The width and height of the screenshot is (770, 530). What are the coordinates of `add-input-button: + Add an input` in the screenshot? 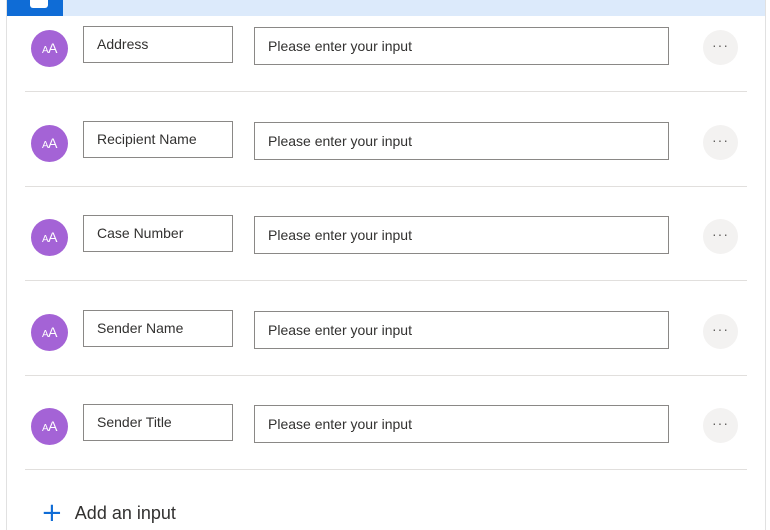 It's located at (108, 513).